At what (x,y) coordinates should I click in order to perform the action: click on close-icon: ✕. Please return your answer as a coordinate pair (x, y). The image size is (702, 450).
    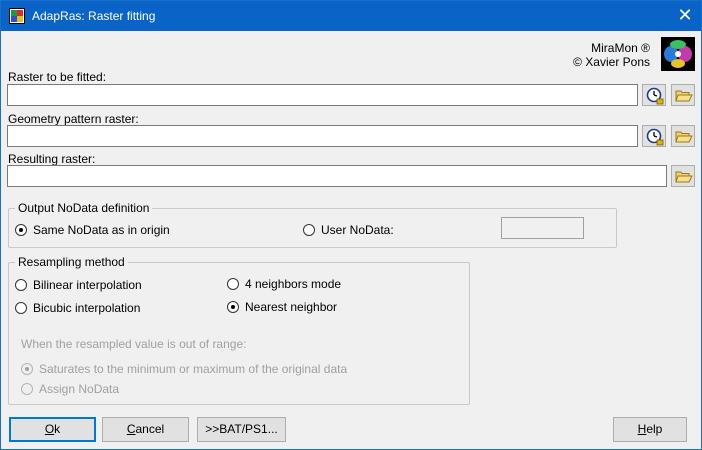
    Looking at the image, I should click on (685, 15).